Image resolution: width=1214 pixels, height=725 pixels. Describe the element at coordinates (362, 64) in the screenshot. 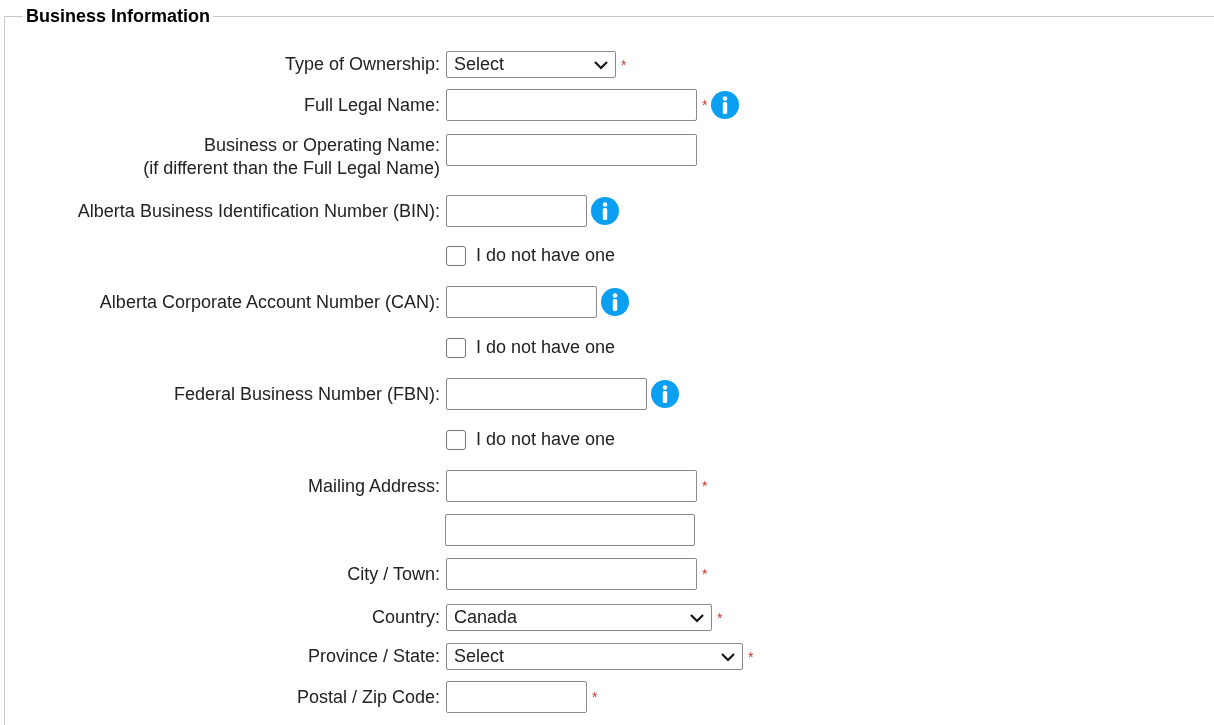

I see `field-label: Type of Ownership:` at that location.